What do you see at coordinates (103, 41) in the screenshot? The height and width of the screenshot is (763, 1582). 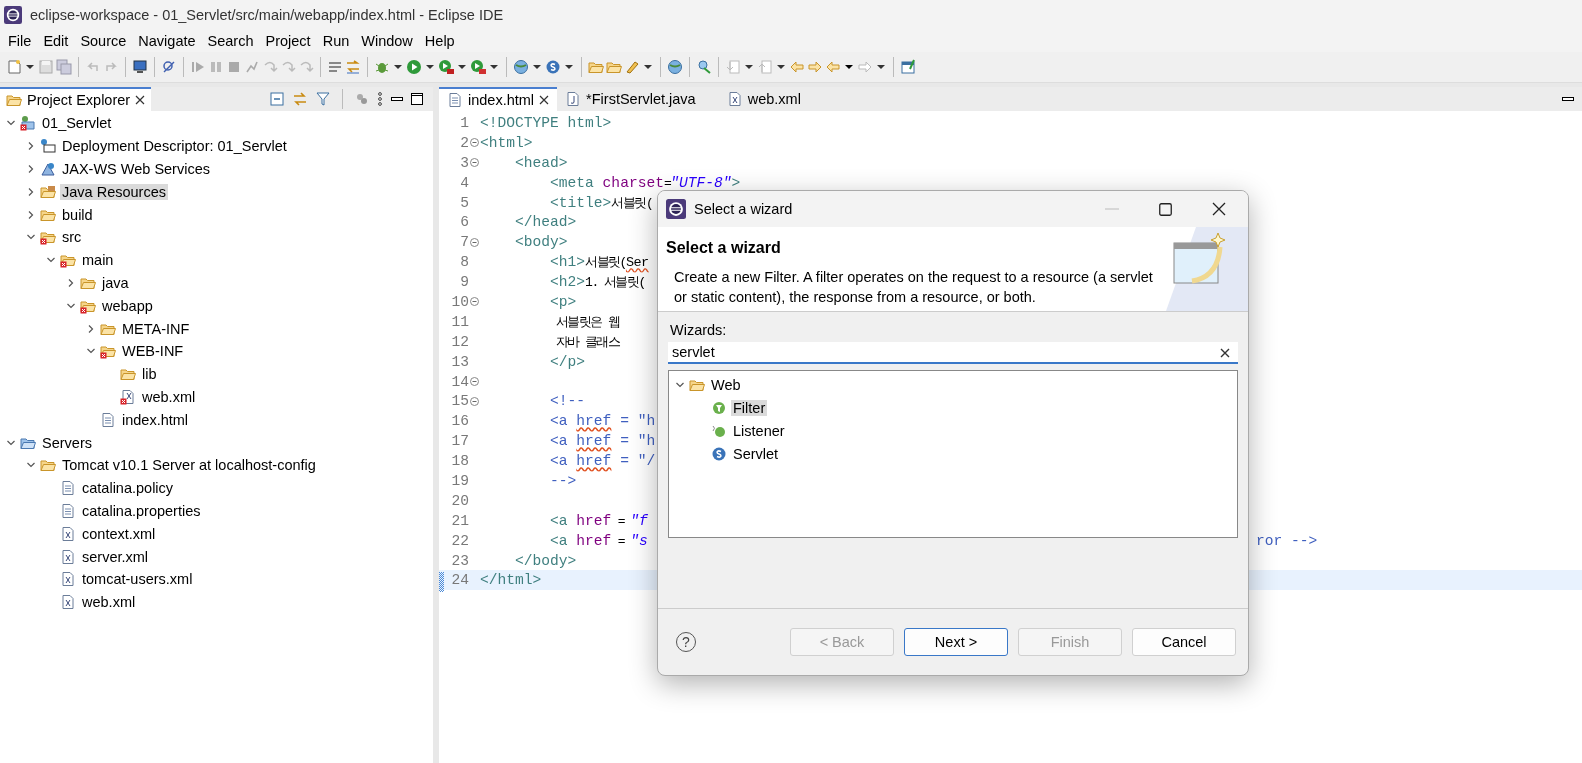 I see `menu-item: Source` at bounding box center [103, 41].